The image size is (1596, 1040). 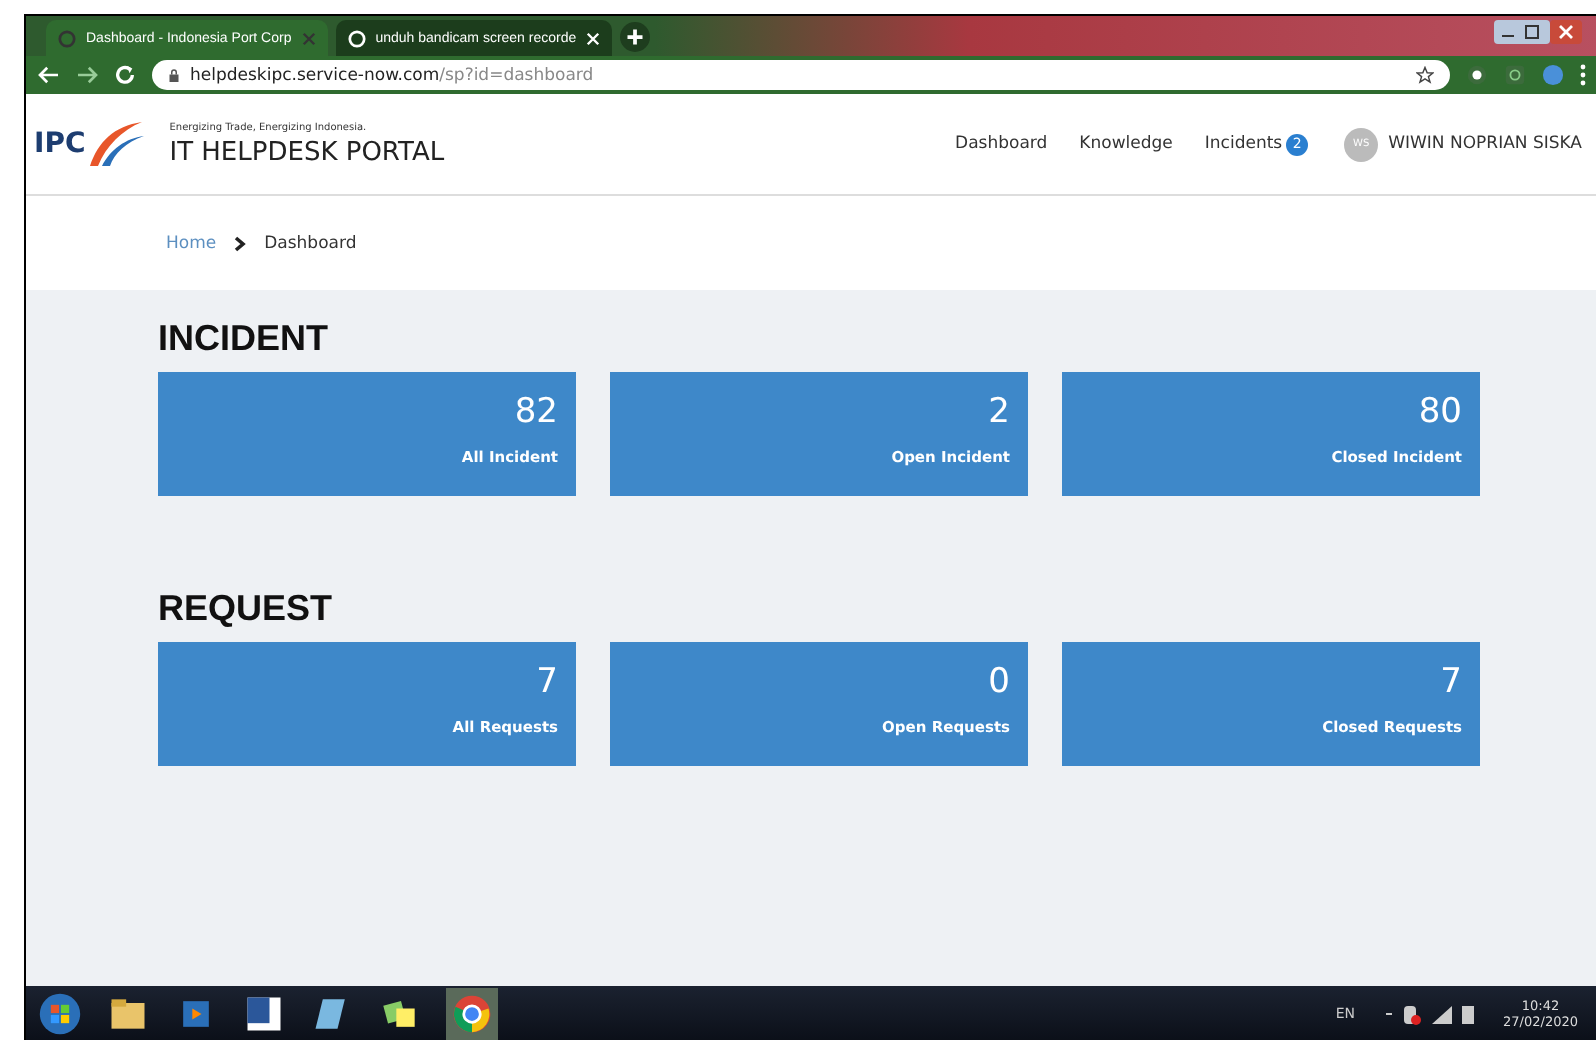 What do you see at coordinates (801, 75) in the screenshot?
I see `address-field: helpdeskipc.service-now.com/sp?id=dashboard` at bounding box center [801, 75].